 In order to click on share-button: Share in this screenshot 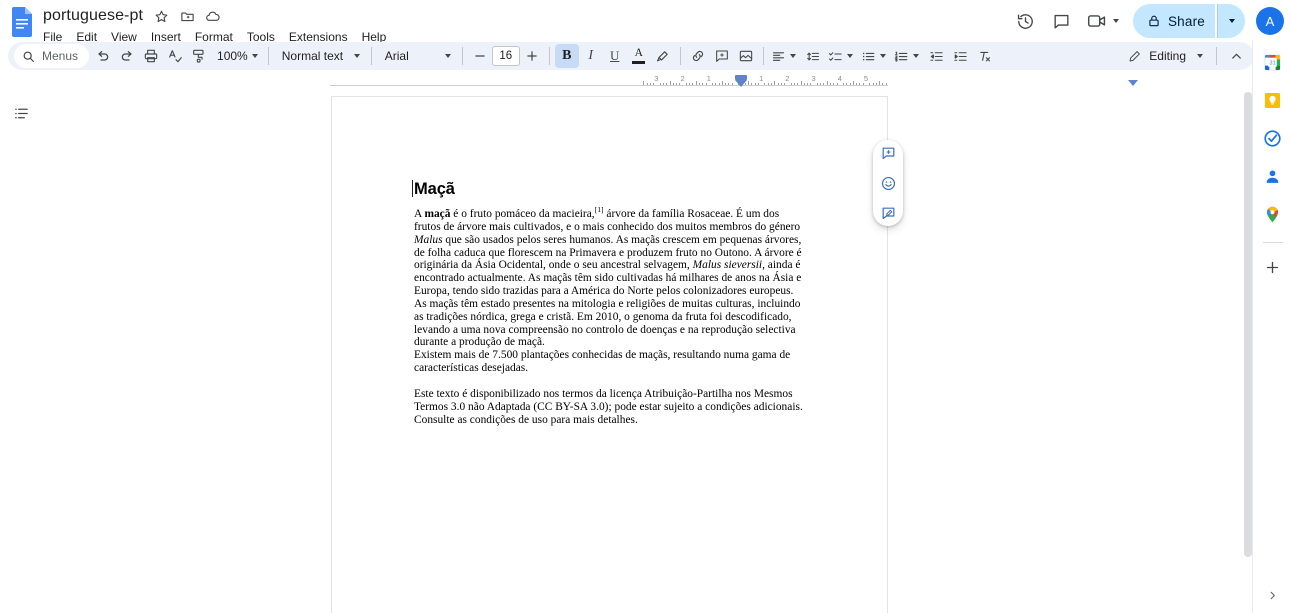, I will do `click(1173, 21)`.